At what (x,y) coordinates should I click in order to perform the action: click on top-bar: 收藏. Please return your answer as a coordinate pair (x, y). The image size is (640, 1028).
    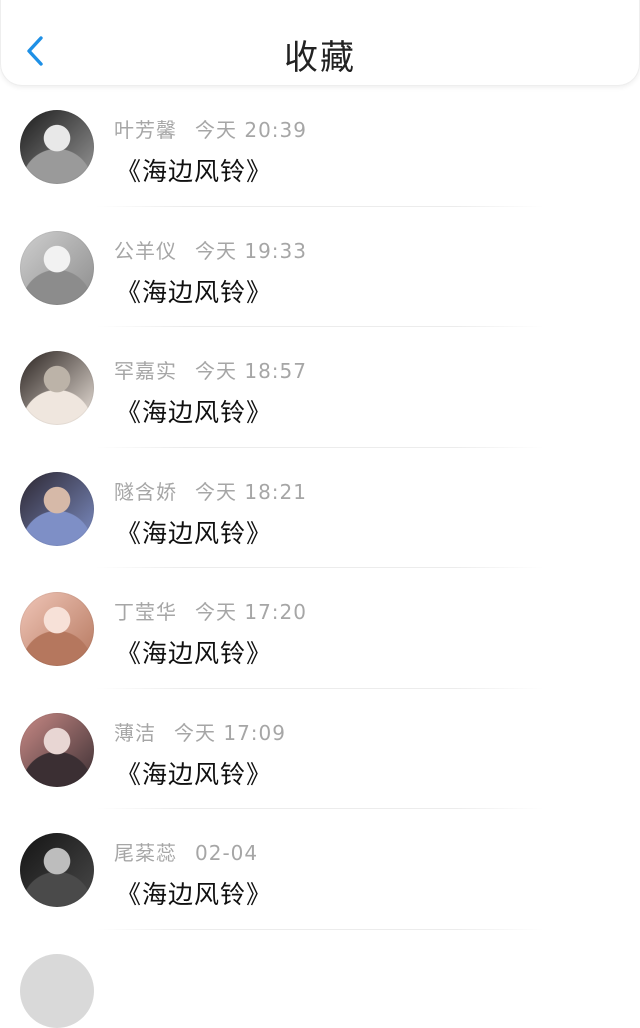
    Looking at the image, I should click on (320, 43).